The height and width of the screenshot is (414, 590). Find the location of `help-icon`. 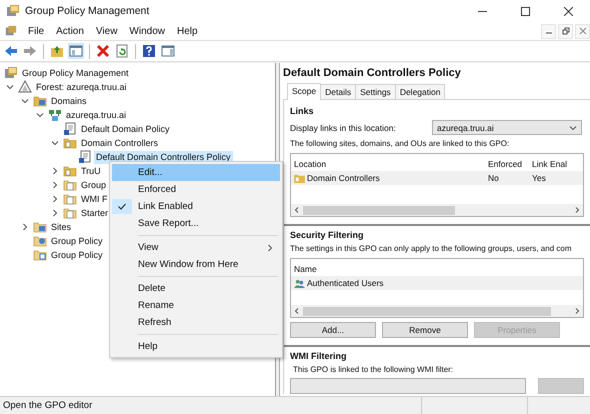

help-icon is located at coordinates (149, 51).